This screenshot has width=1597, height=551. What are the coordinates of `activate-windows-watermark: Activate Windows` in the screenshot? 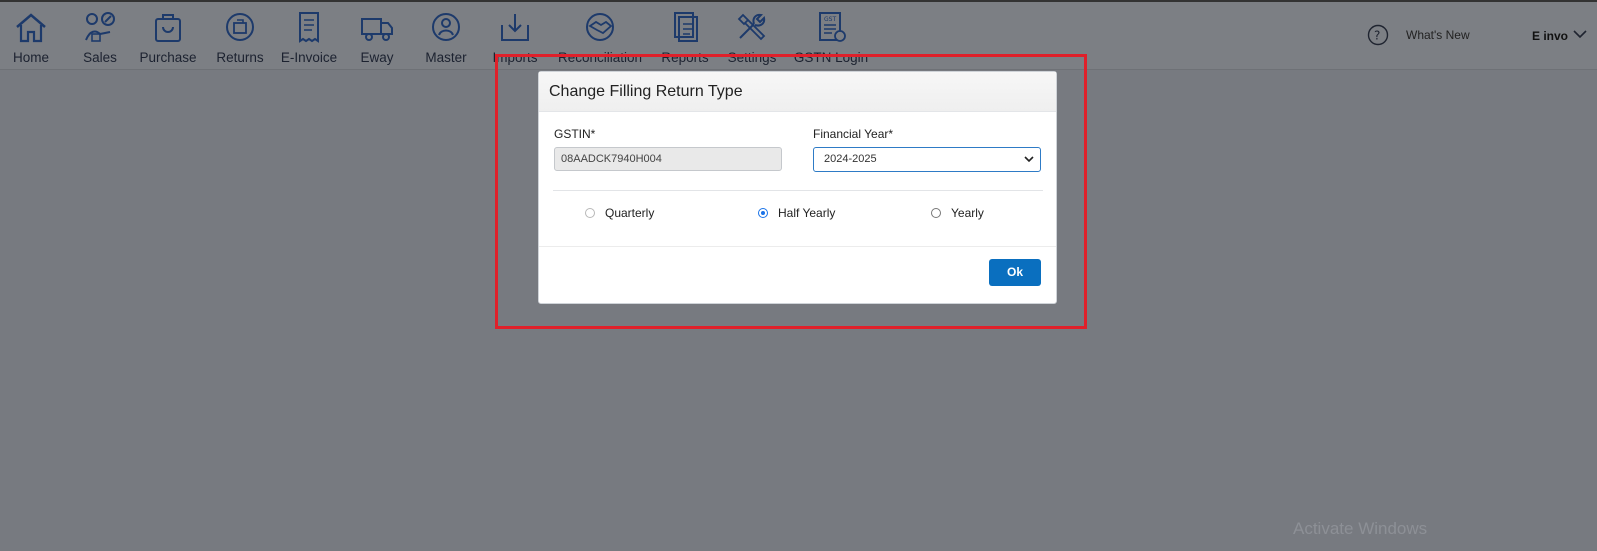 It's located at (1360, 528).